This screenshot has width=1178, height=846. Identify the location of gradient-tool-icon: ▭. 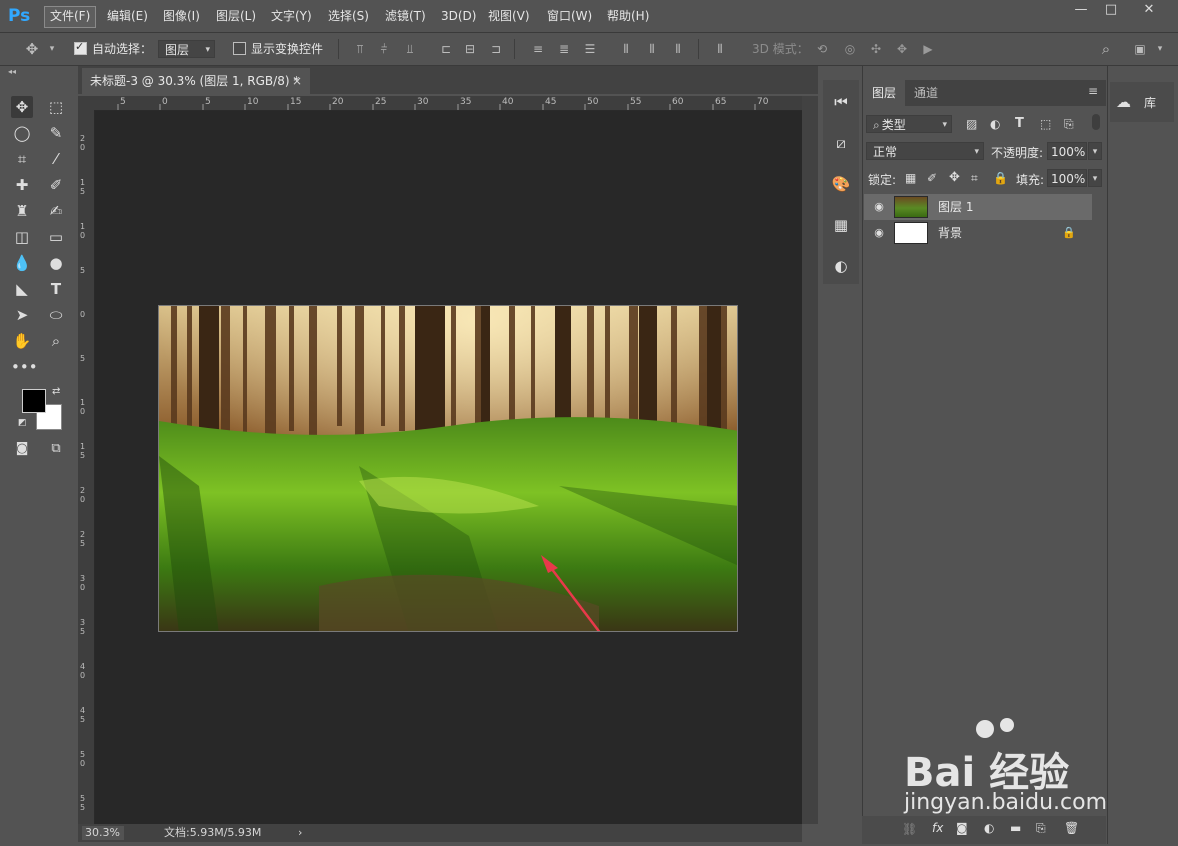
(56, 237).